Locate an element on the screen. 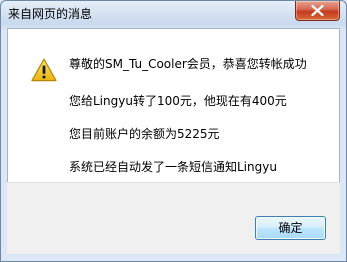 This screenshot has width=347, height=262. close-icon is located at coordinates (317, 10).